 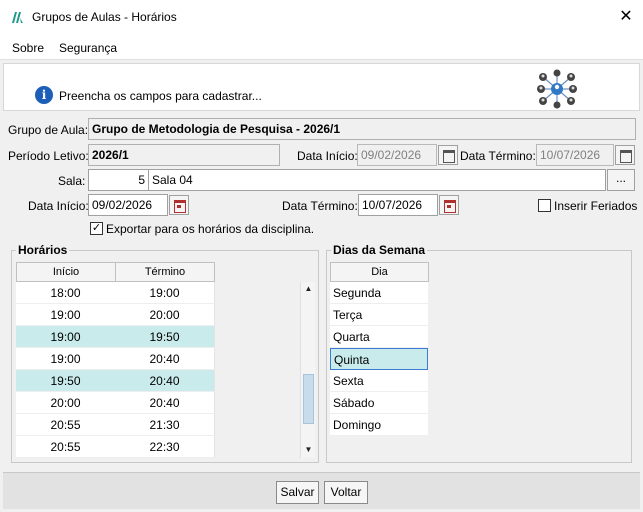 What do you see at coordinates (165, 425) in the screenshot?
I see `horario-termino-cell: 21:30` at bounding box center [165, 425].